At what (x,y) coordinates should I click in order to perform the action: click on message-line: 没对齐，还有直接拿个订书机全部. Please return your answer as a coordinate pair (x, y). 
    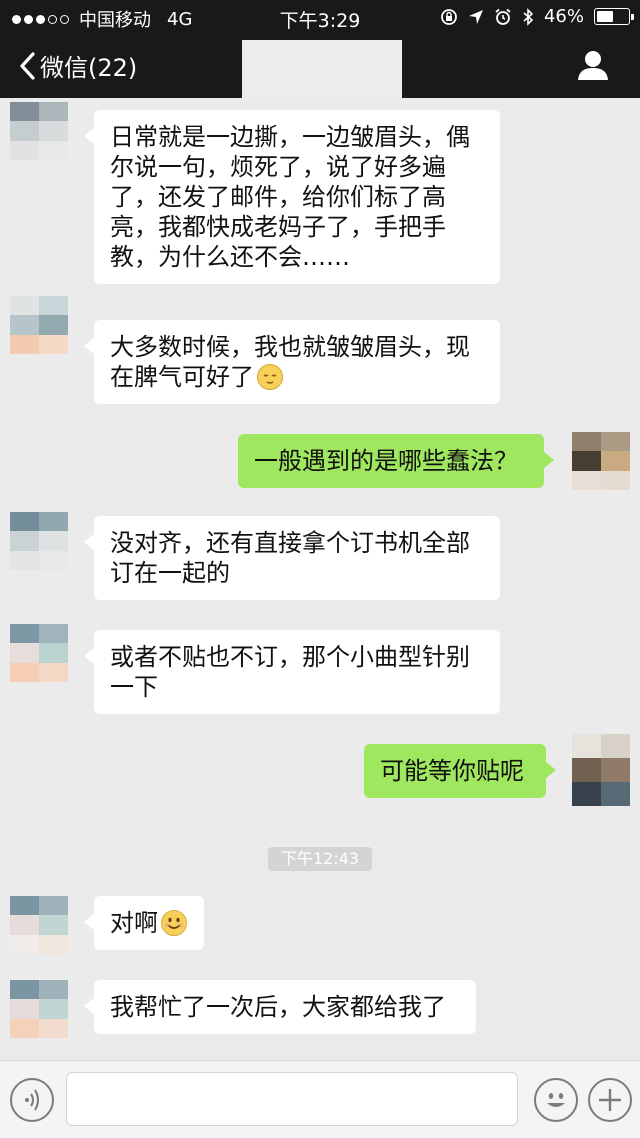
    Looking at the image, I should click on (290, 543).